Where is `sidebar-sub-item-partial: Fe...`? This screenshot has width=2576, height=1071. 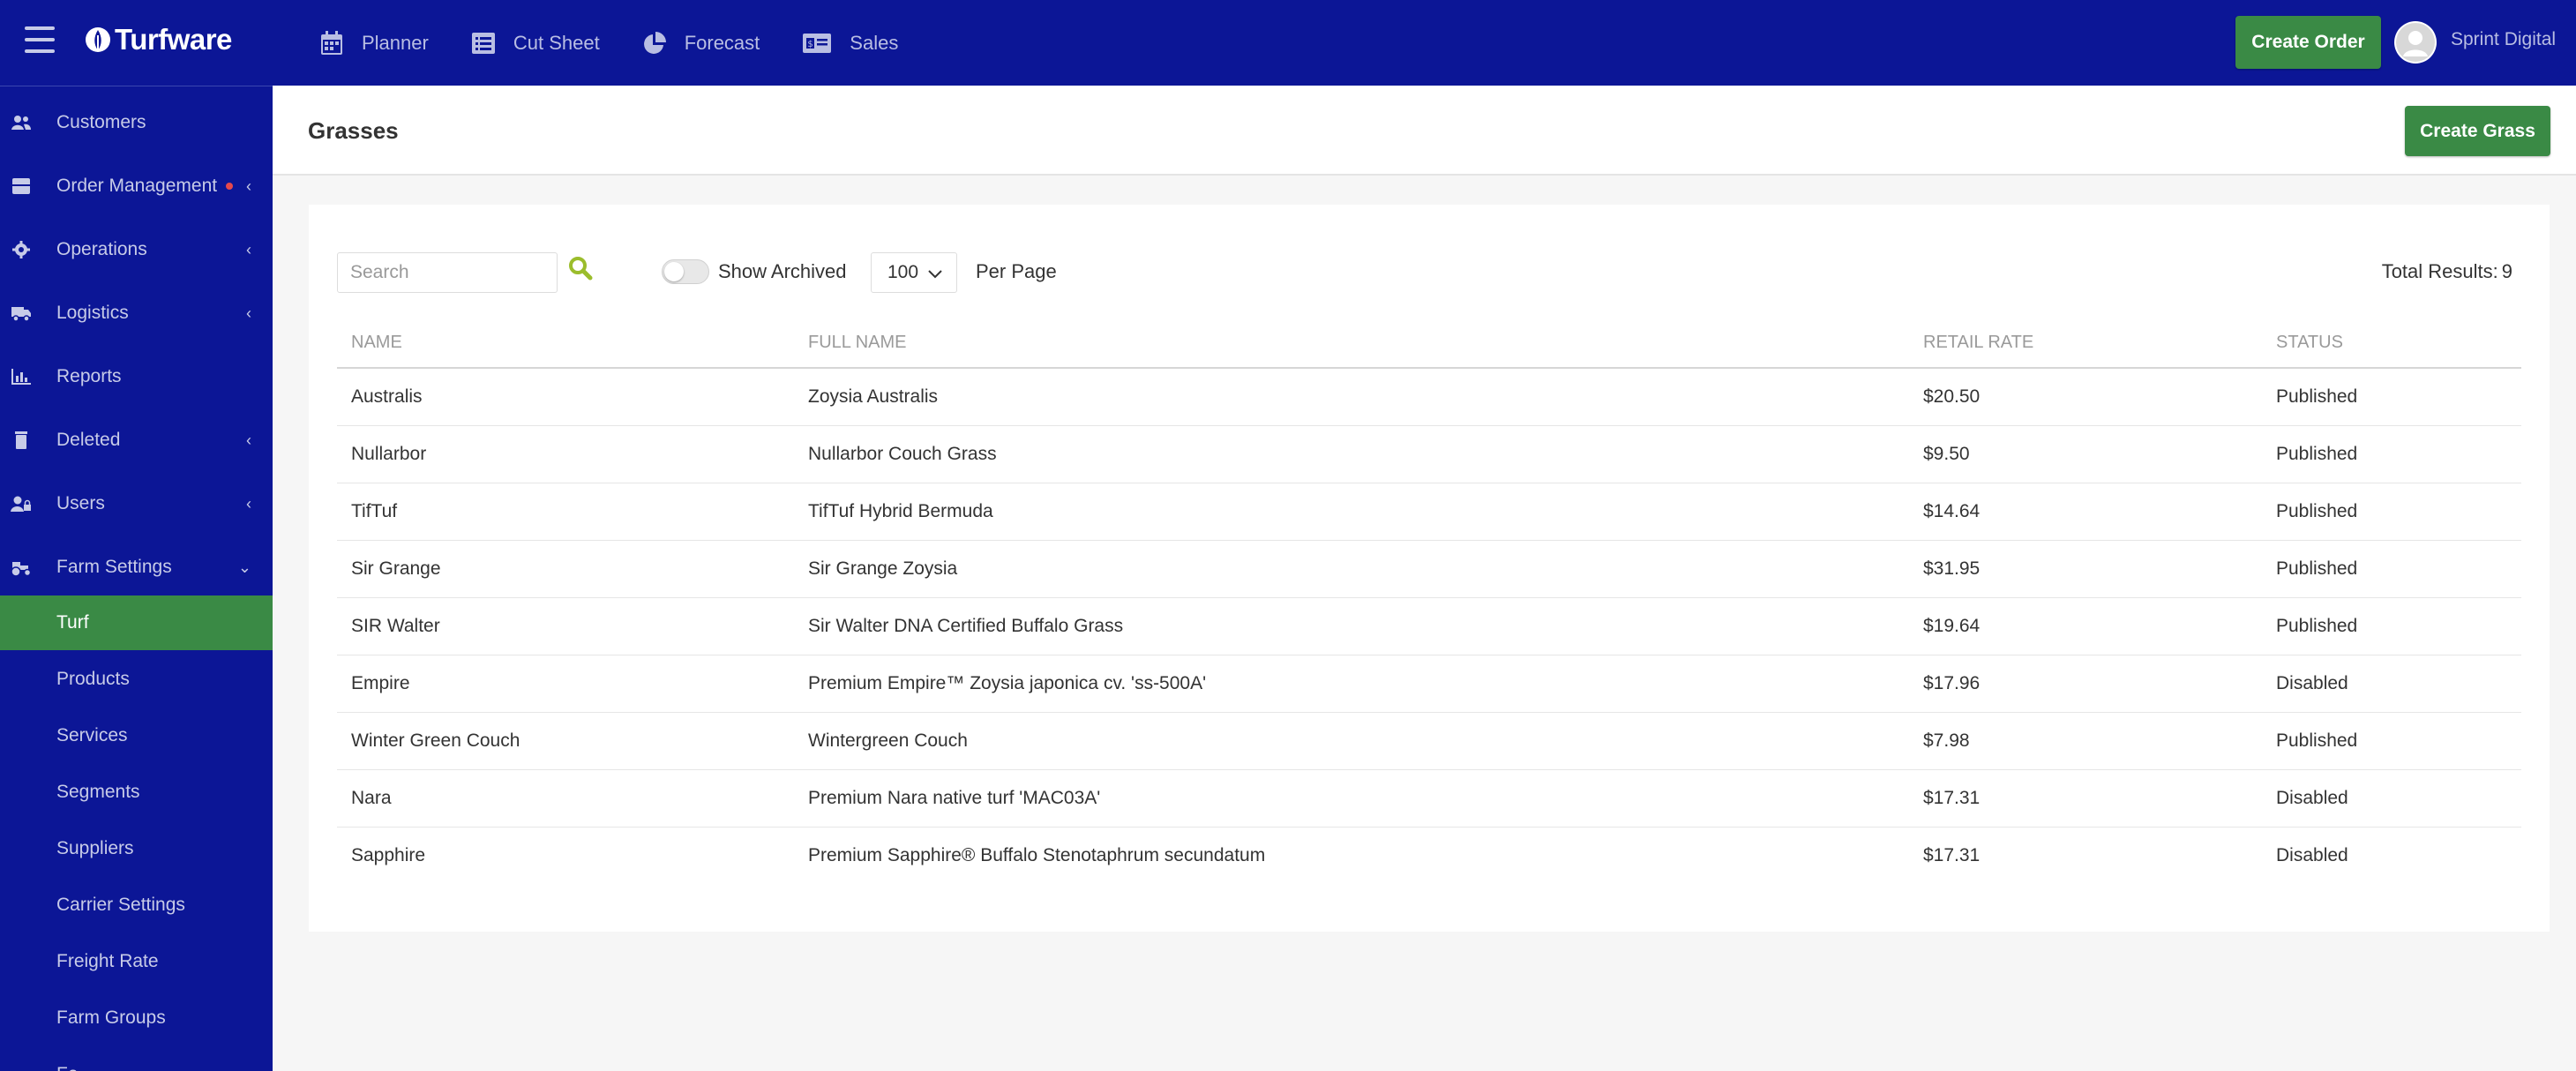
sidebar-sub-item-partial: Fe... is located at coordinates (136, 1059).